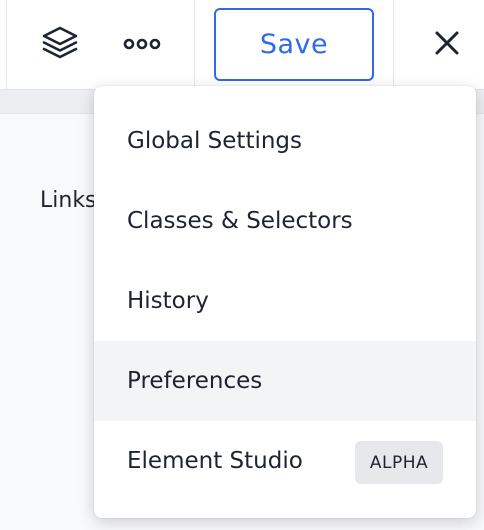 The image size is (484, 530). What do you see at coordinates (294, 44) in the screenshot?
I see `save-button: Save` at bounding box center [294, 44].